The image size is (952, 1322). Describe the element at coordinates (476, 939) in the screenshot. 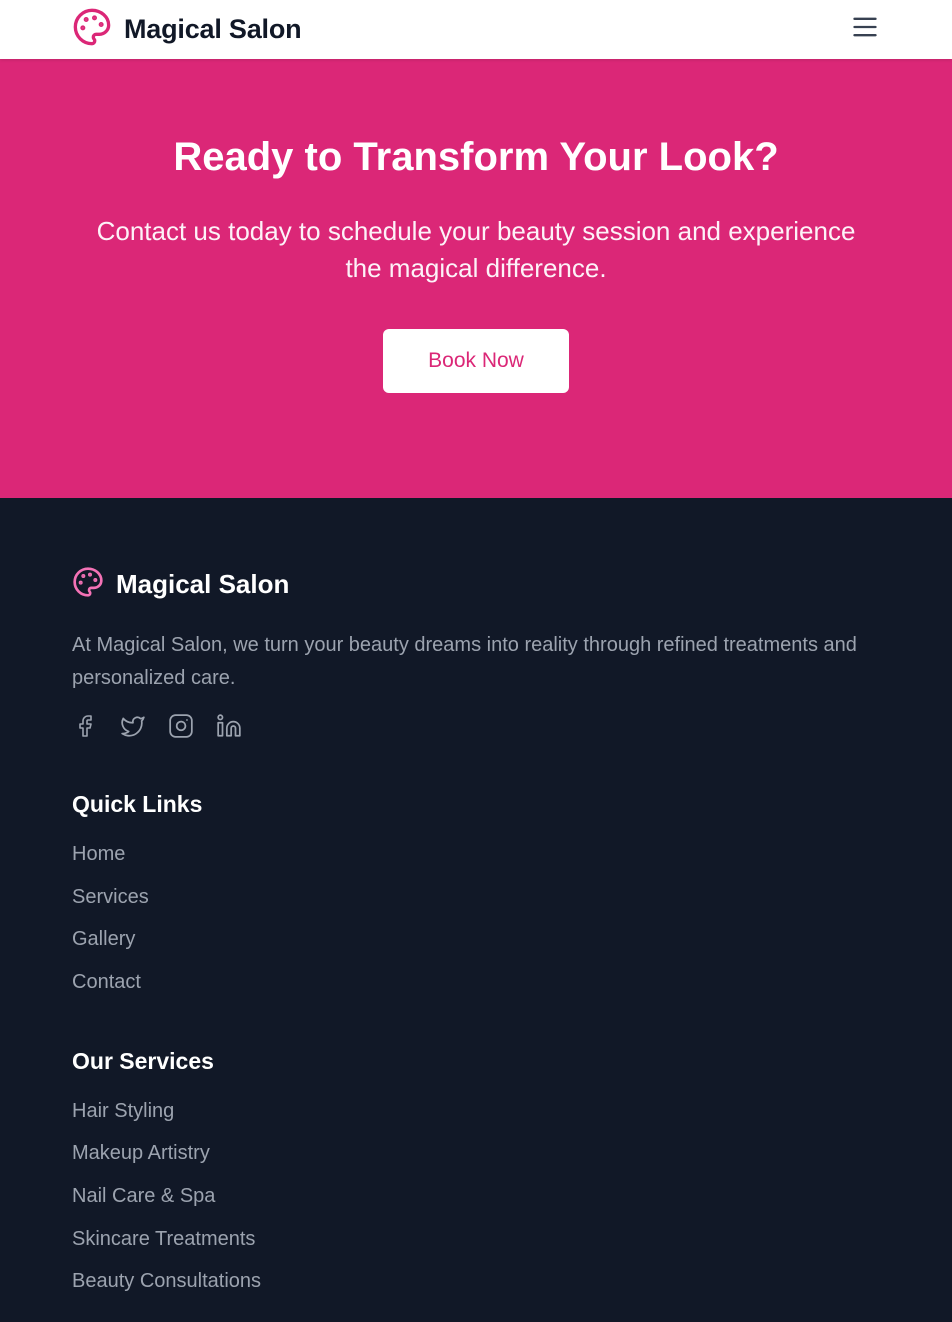

I see `quick-link-gallery: Gallery` at that location.